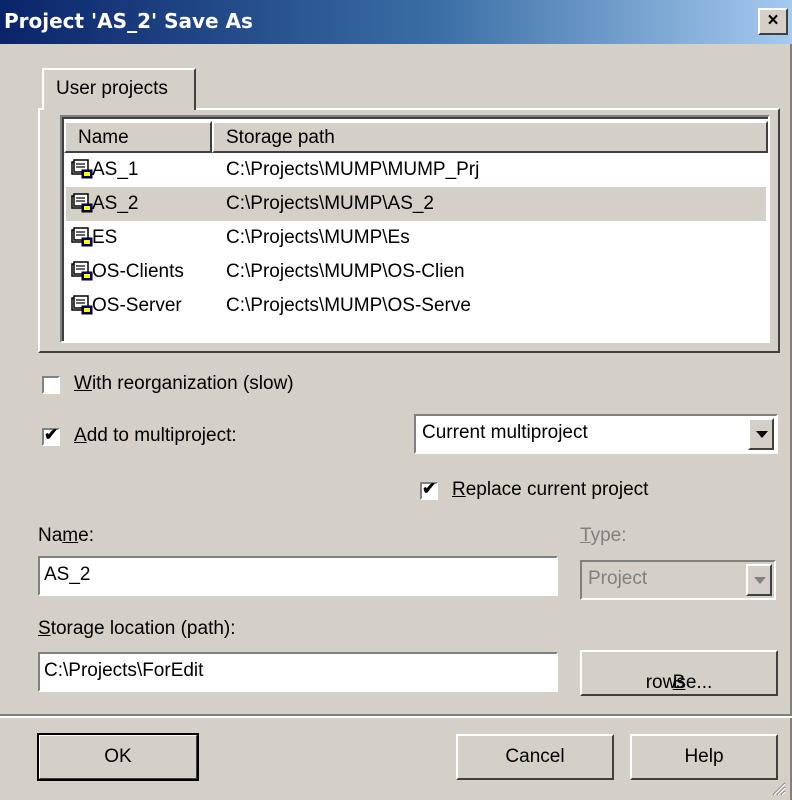  What do you see at coordinates (138, 271) in the screenshot?
I see `project-name: OS-Clients` at bounding box center [138, 271].